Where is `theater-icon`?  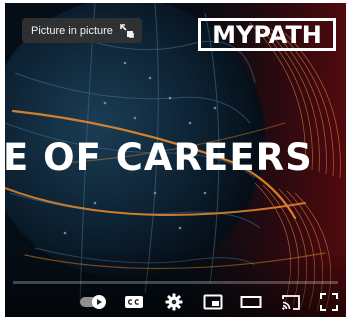
theater-icon is located at coordinates (251, 302).